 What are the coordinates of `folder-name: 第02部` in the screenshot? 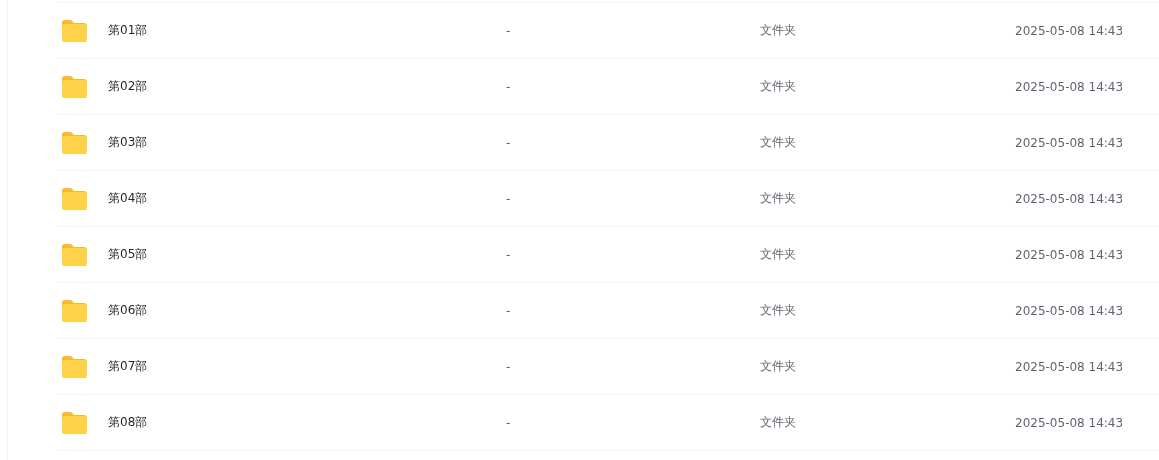 It's located at (307, 86).